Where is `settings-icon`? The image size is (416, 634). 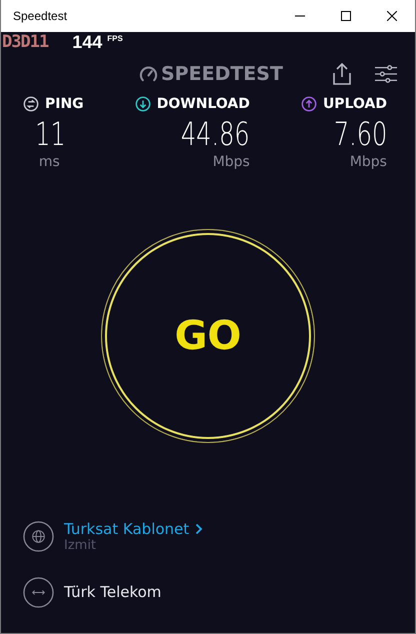 settings-icon is located at coordinates (386, 74).